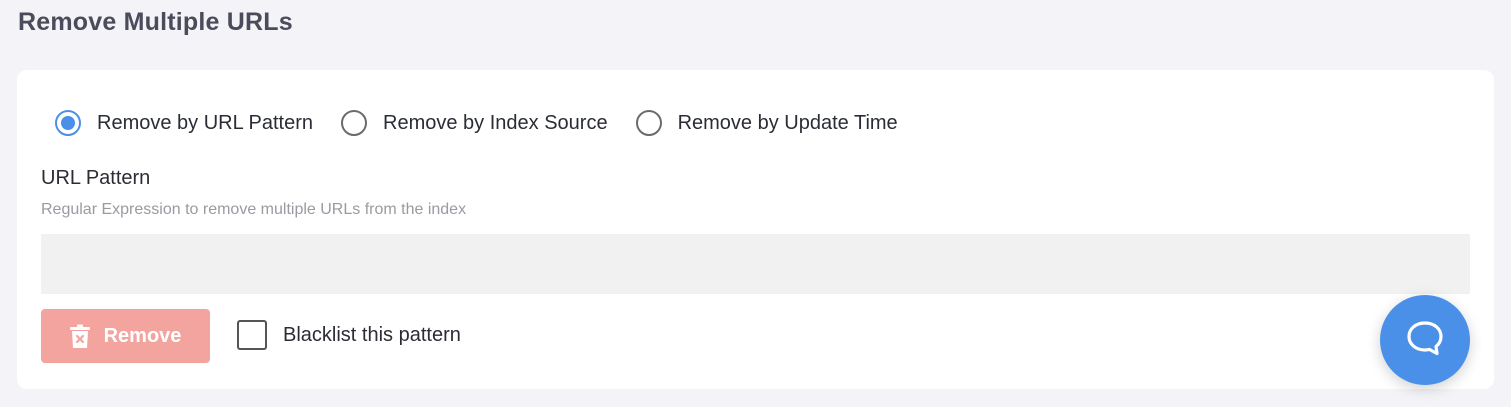 The image size is (1511, 407). I want to click on radio-selected-icon, so click(68, 123).